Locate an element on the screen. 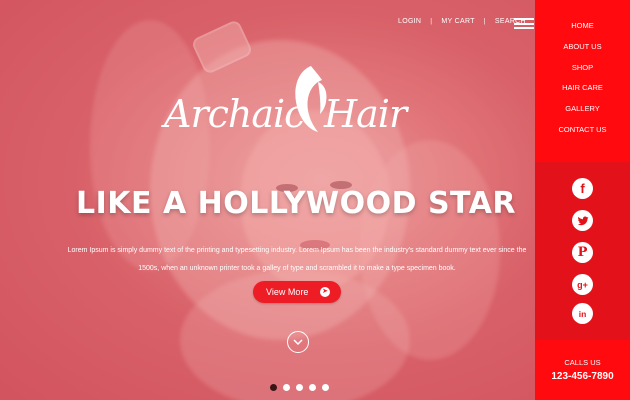 Image resolution: width=630 pixels, height=400 pixels. nav-item-home: HOME is located at coordinates (582, 28).